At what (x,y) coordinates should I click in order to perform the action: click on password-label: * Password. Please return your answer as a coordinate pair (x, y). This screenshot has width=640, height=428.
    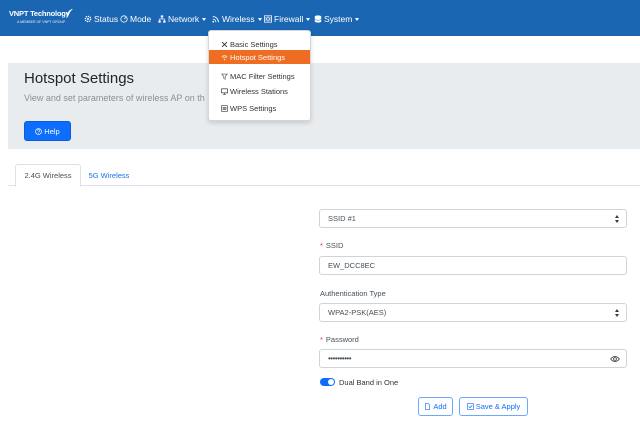
    Looking at the image, I should click on (339, 339).